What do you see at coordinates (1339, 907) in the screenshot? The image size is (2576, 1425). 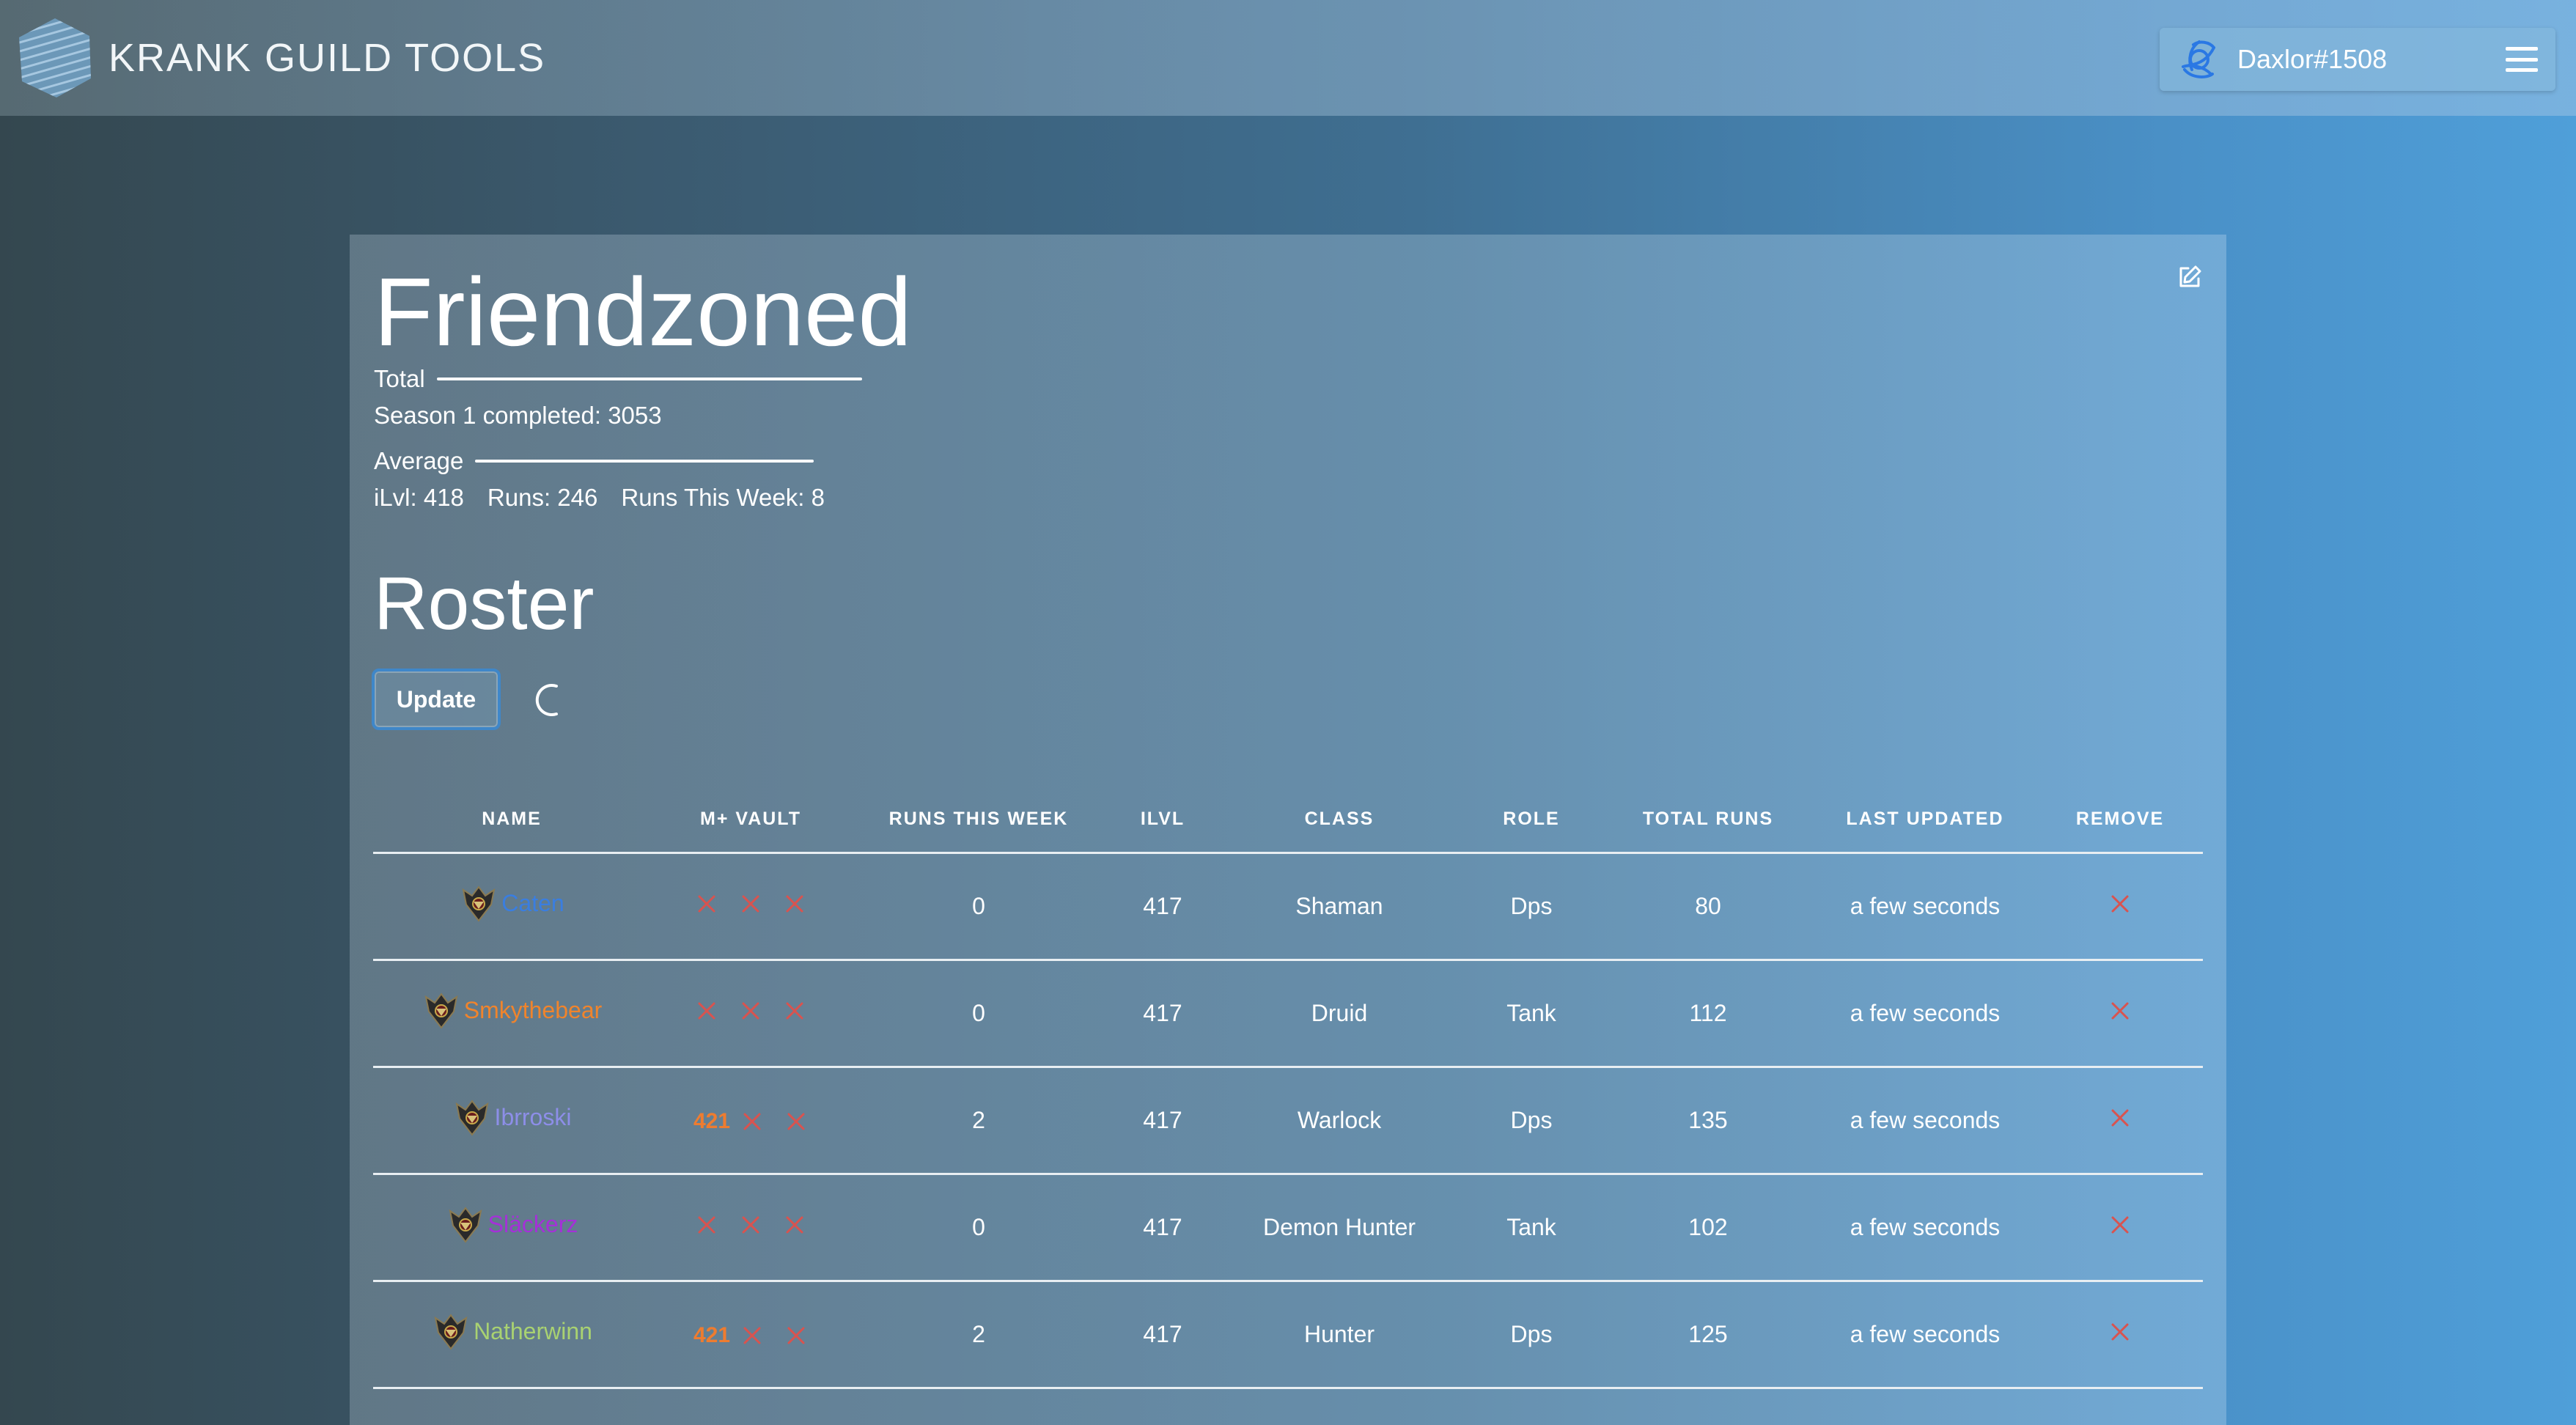 I see `cell-class: Shaman` at bounding box center [1339, 907].